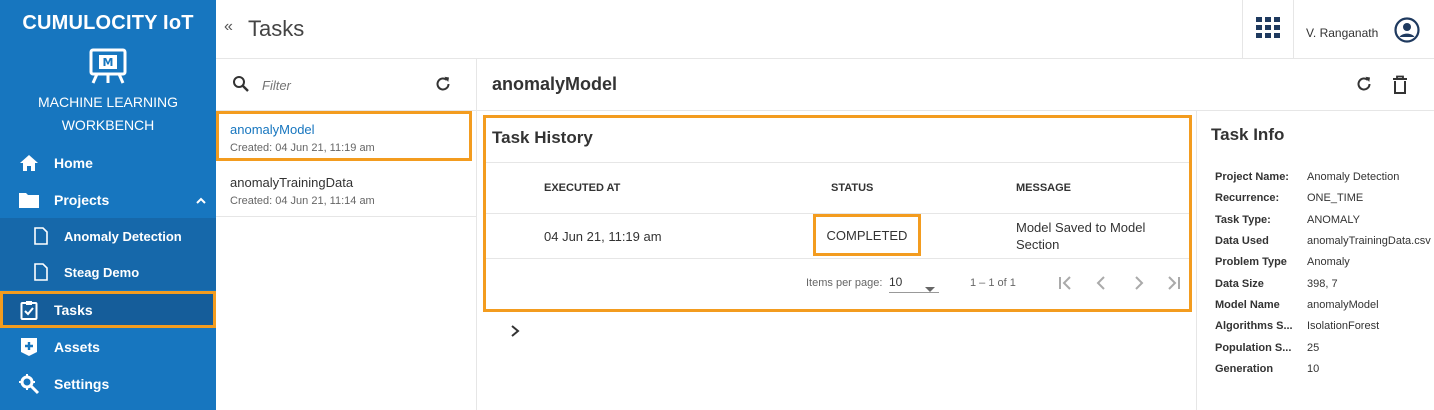 The width and height of the screenshot is (1434, 410). What do you see at coordinates (29, 384) in the screenshot?
I see `settings-icon` at bounding box center [29, 384].